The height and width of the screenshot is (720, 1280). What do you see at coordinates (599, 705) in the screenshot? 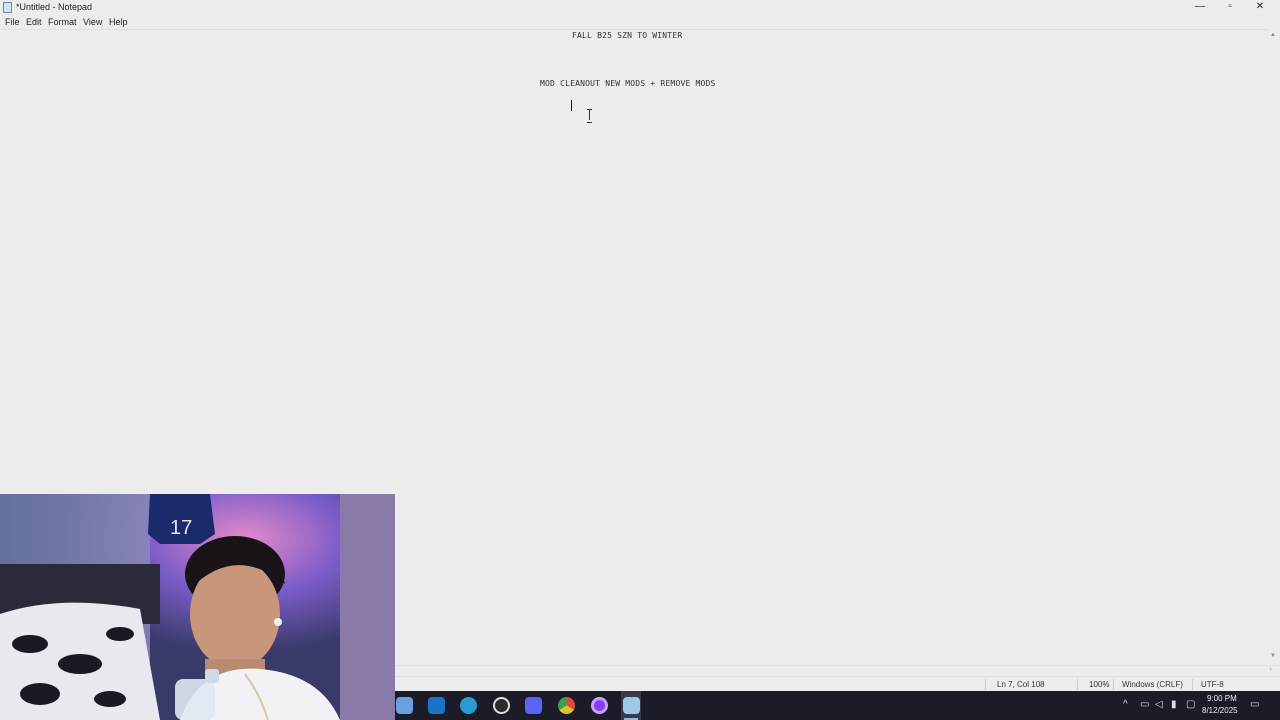
I see `circle-app-icon` at bounding box center [599, 705].